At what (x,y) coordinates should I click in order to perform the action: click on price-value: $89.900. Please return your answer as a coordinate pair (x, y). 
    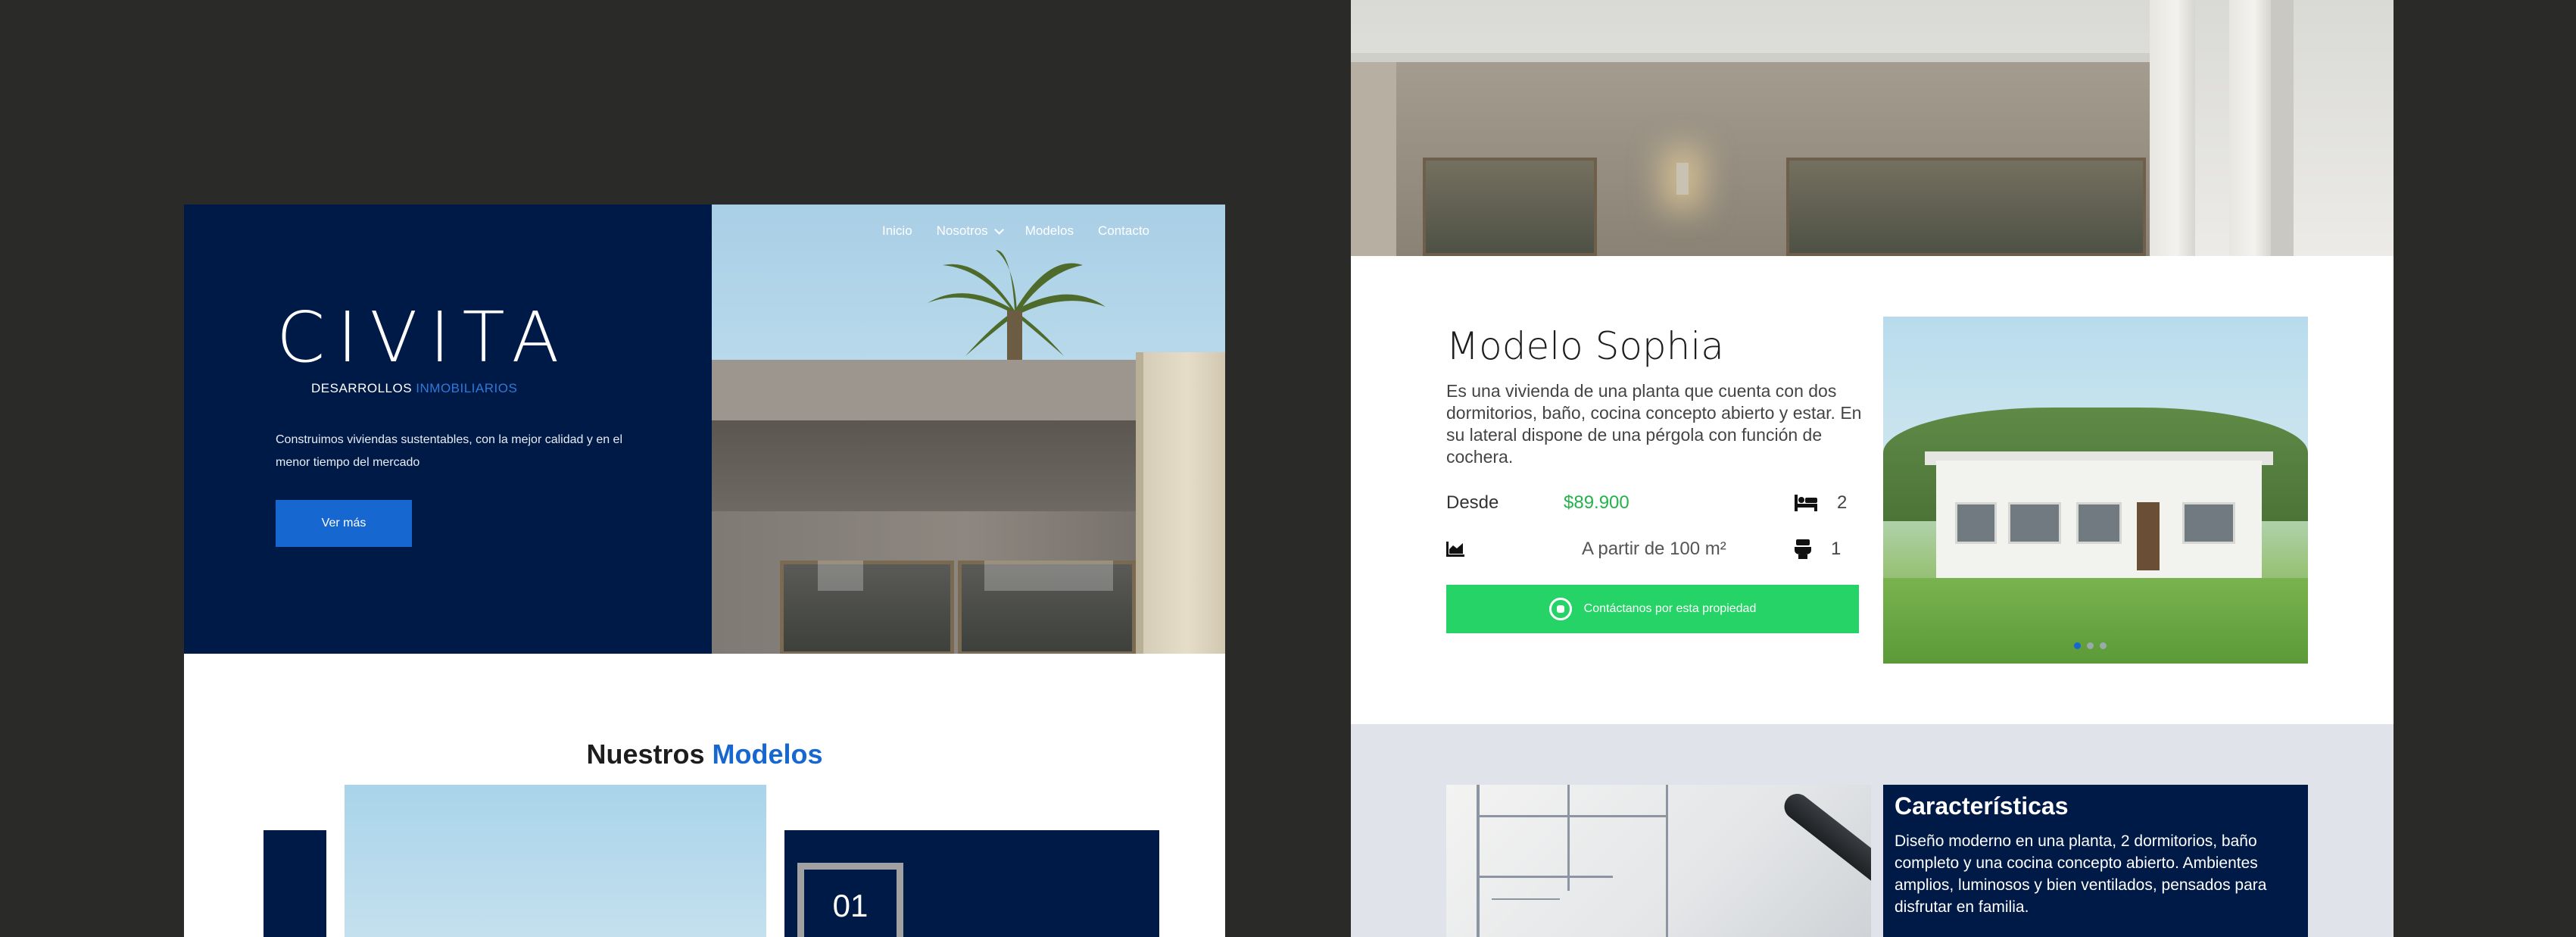
    Looking at the image, I should click on (1596, 502).